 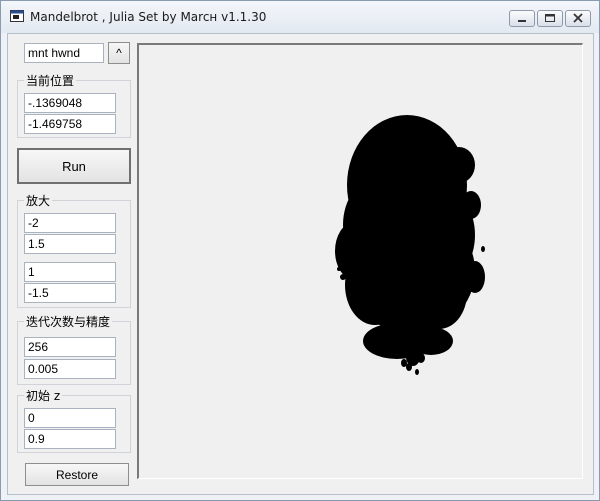 What do you see at coordinates (410, 245) in the screenshot?
I see `fractal-image` at bounding box center [410, 245].